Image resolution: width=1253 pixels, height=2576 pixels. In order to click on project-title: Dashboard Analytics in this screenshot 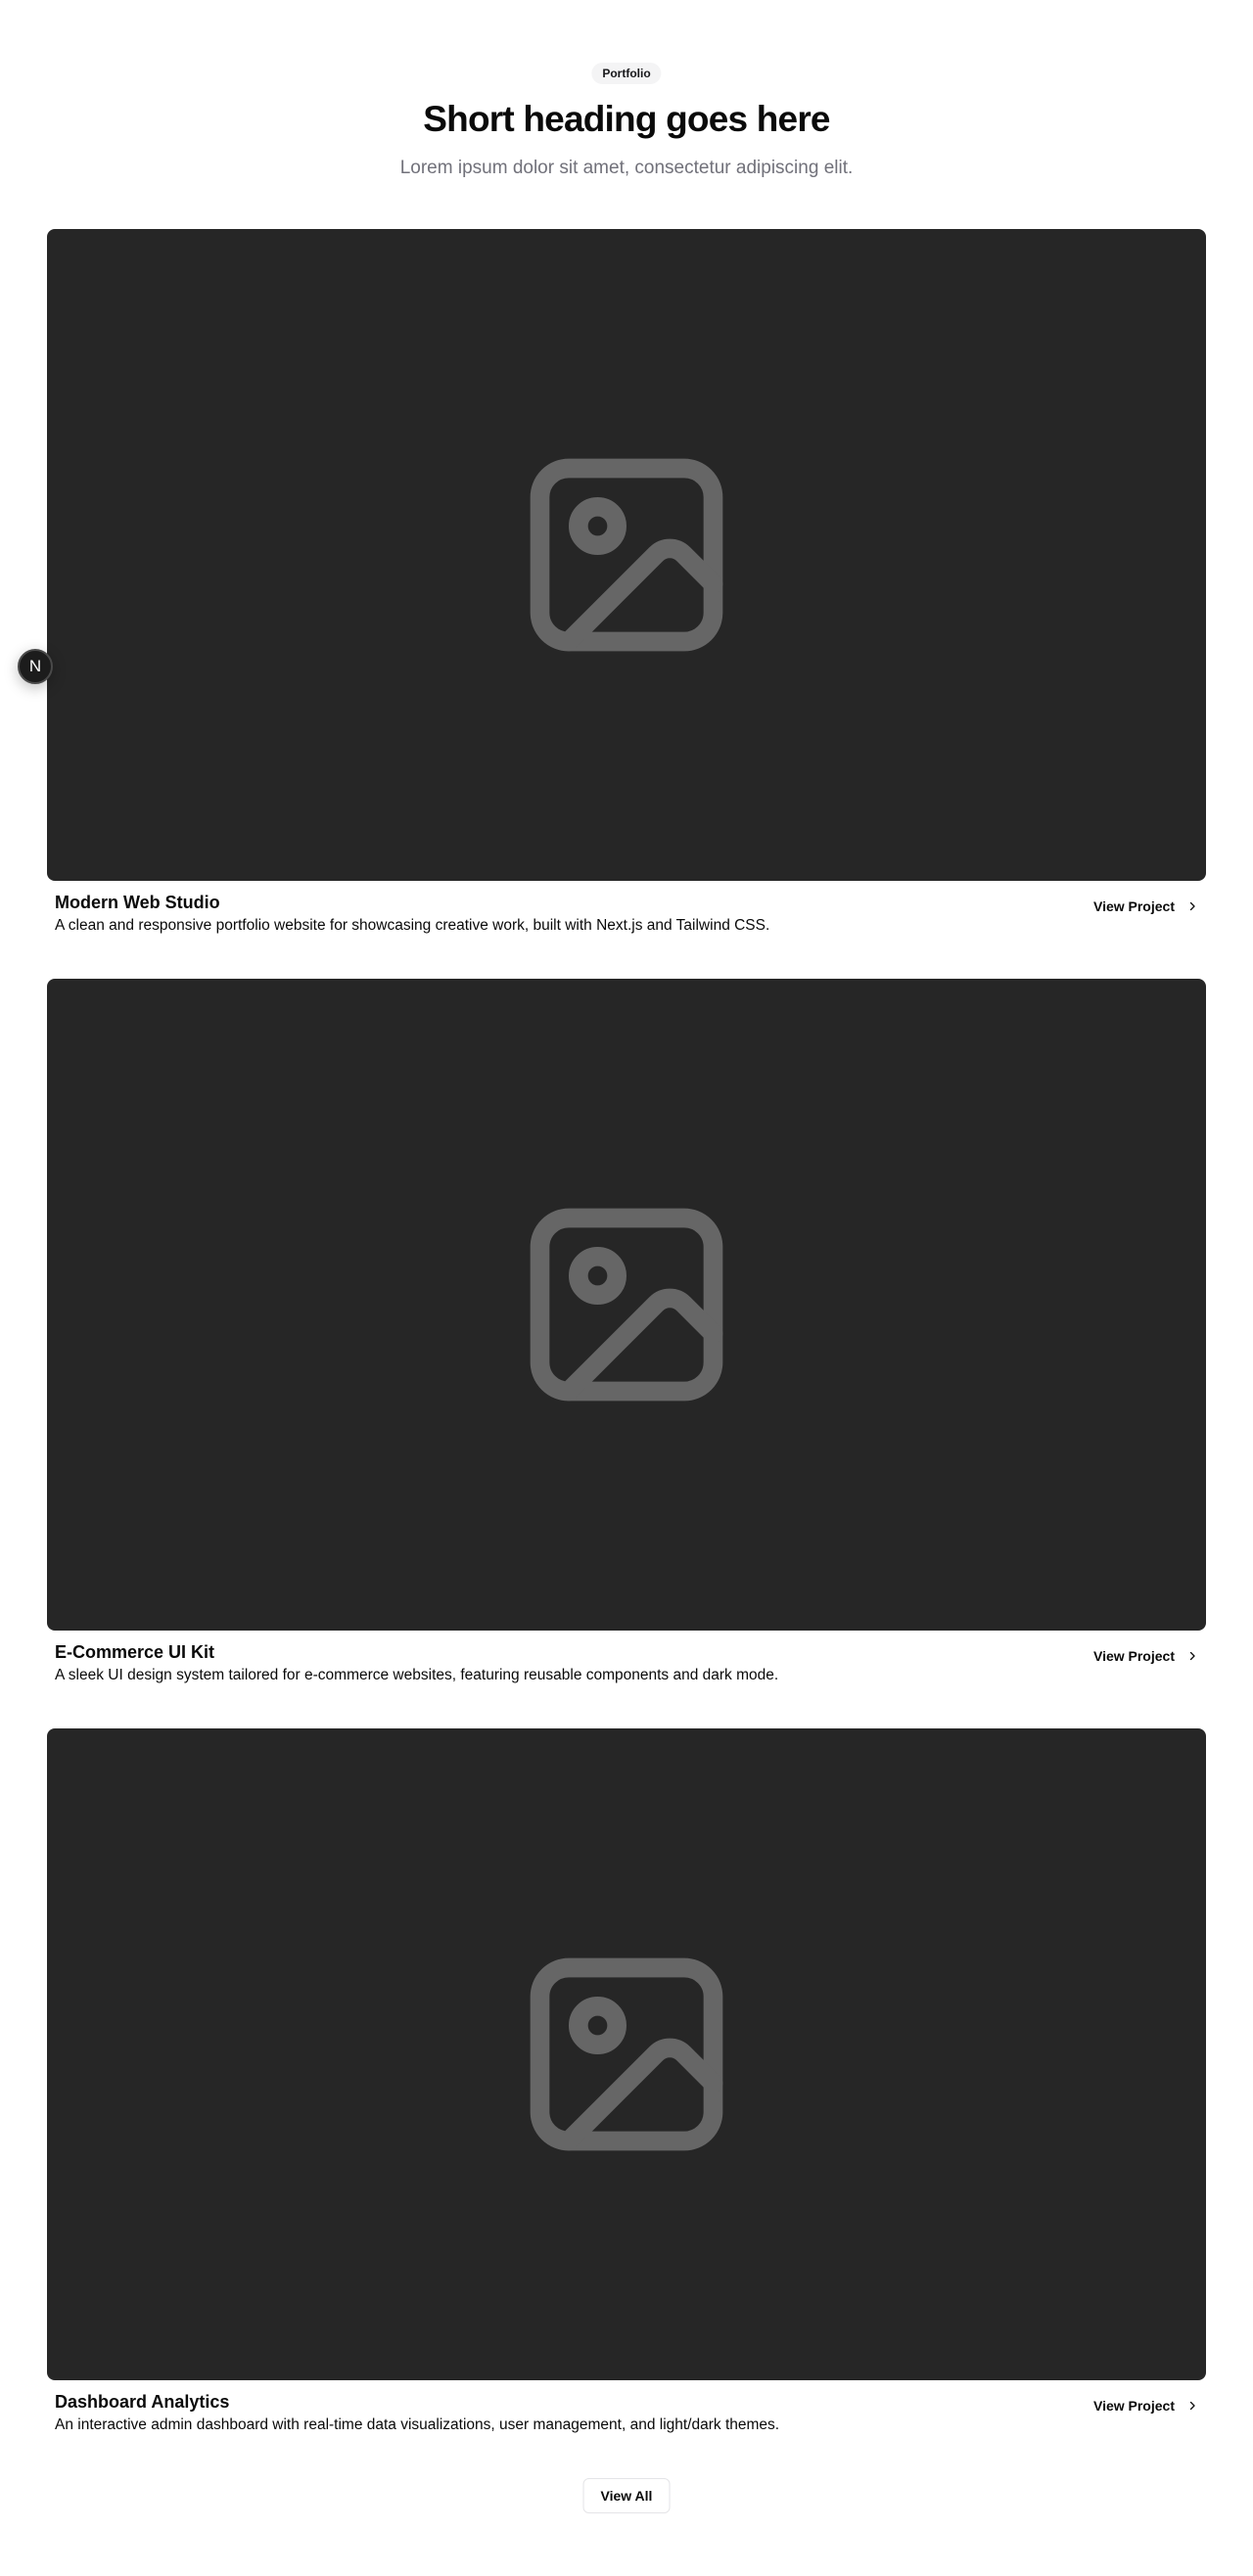, I will do `click(142, 2402)`.